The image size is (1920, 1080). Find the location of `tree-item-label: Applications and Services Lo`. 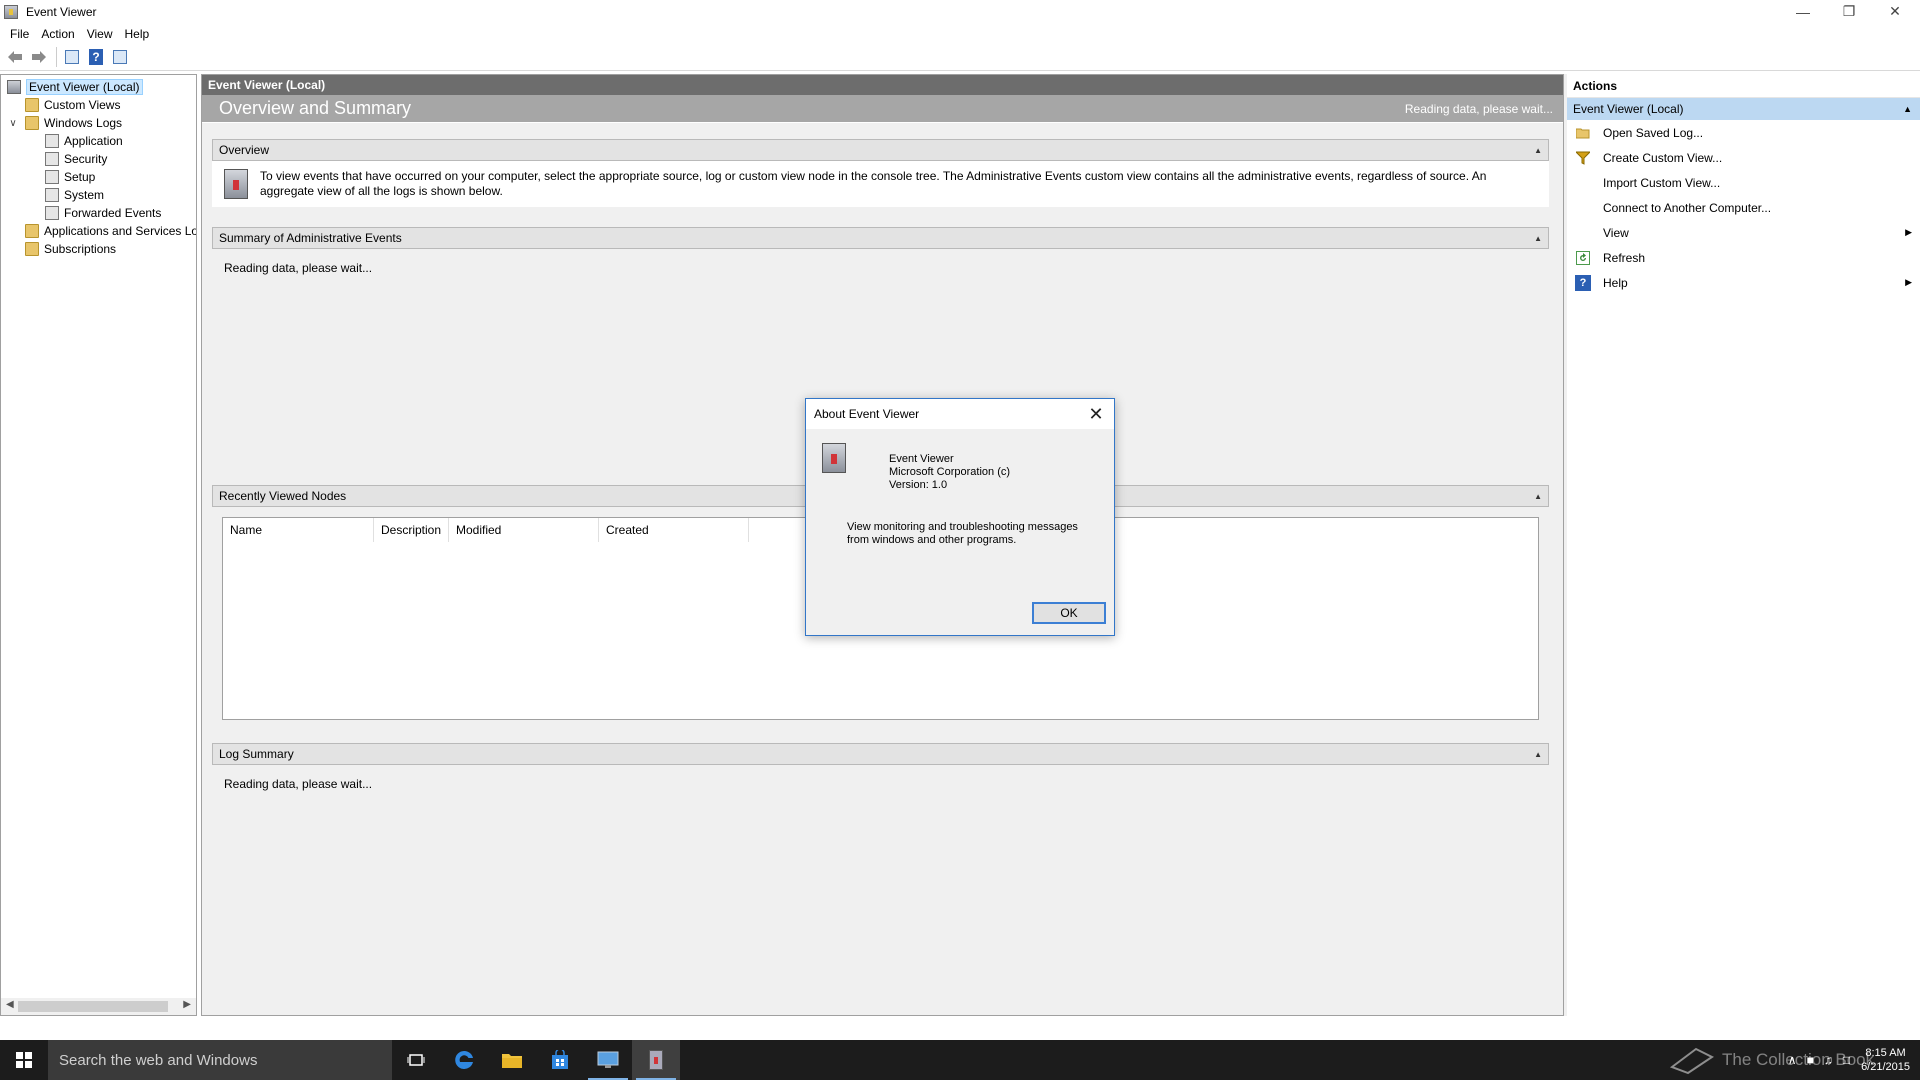

tree-item-label: Applications and Services Lo is located at coordinates (120, 231).